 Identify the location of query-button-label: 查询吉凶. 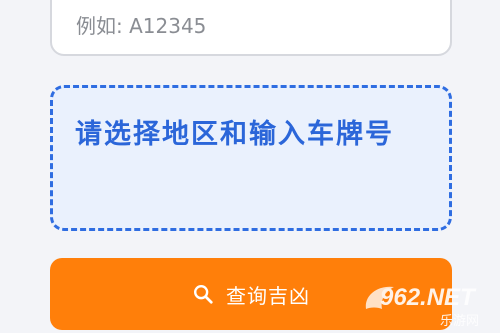
(268, 295).